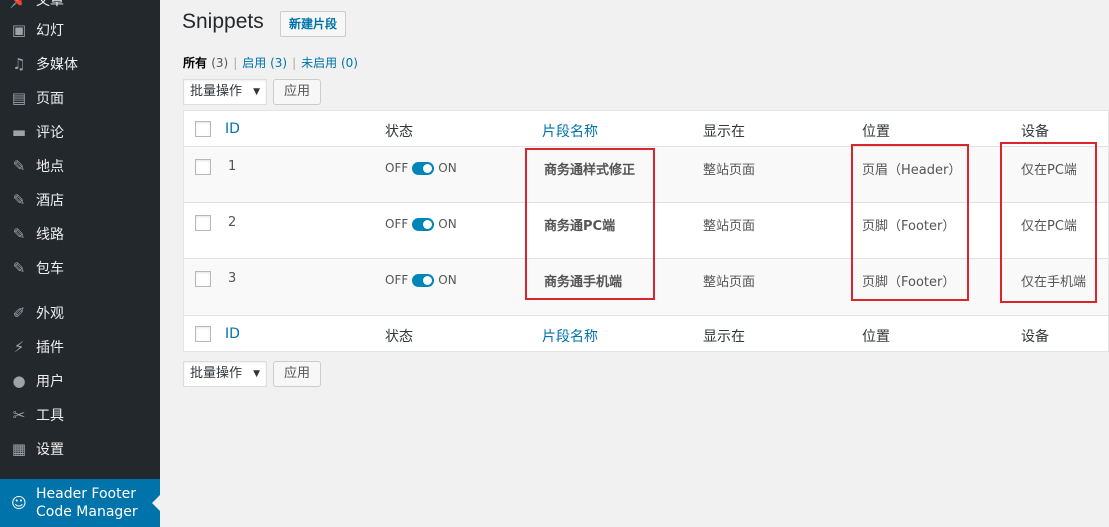  Describe the element at coordinates (19, 132) in the screenshot. I see `comment-icon: ▬` at that location.